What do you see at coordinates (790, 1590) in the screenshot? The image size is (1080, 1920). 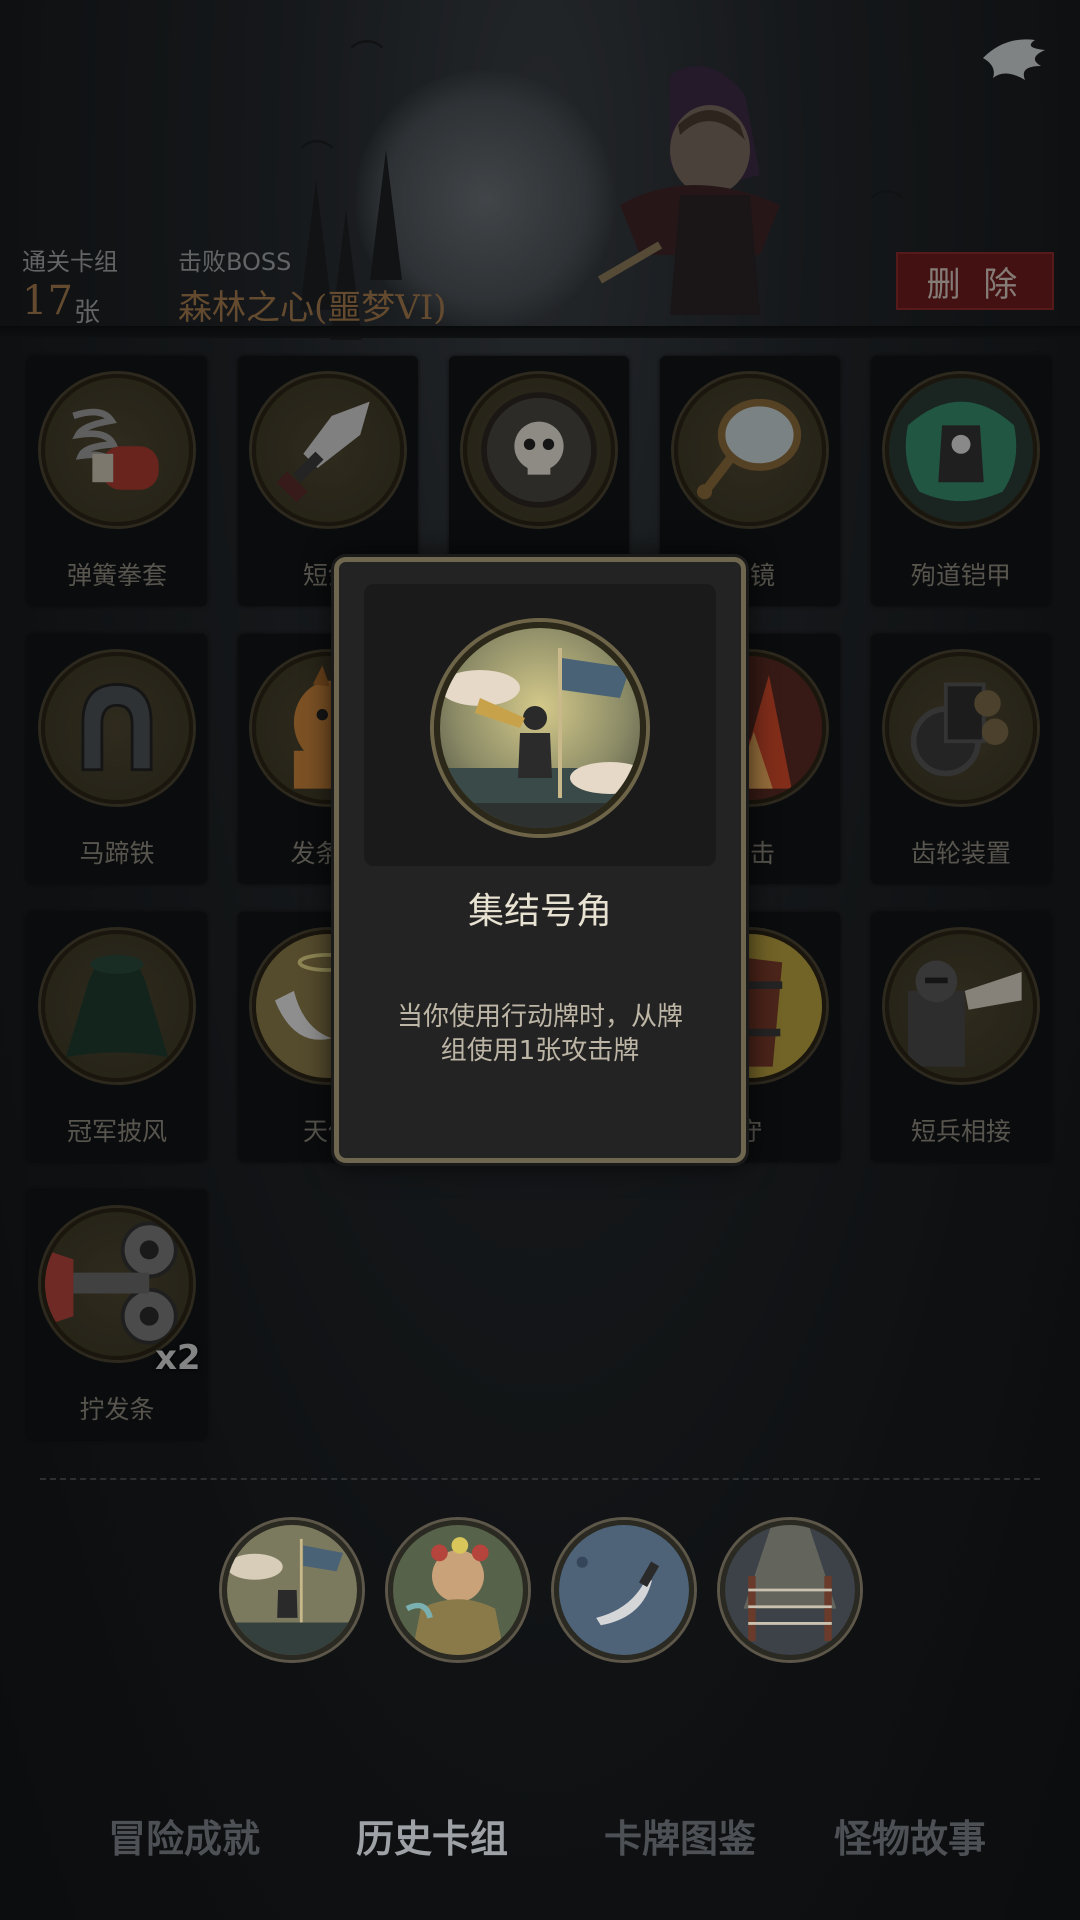 I see `boxing-ring-relic` at bounding box center [790, 1590].